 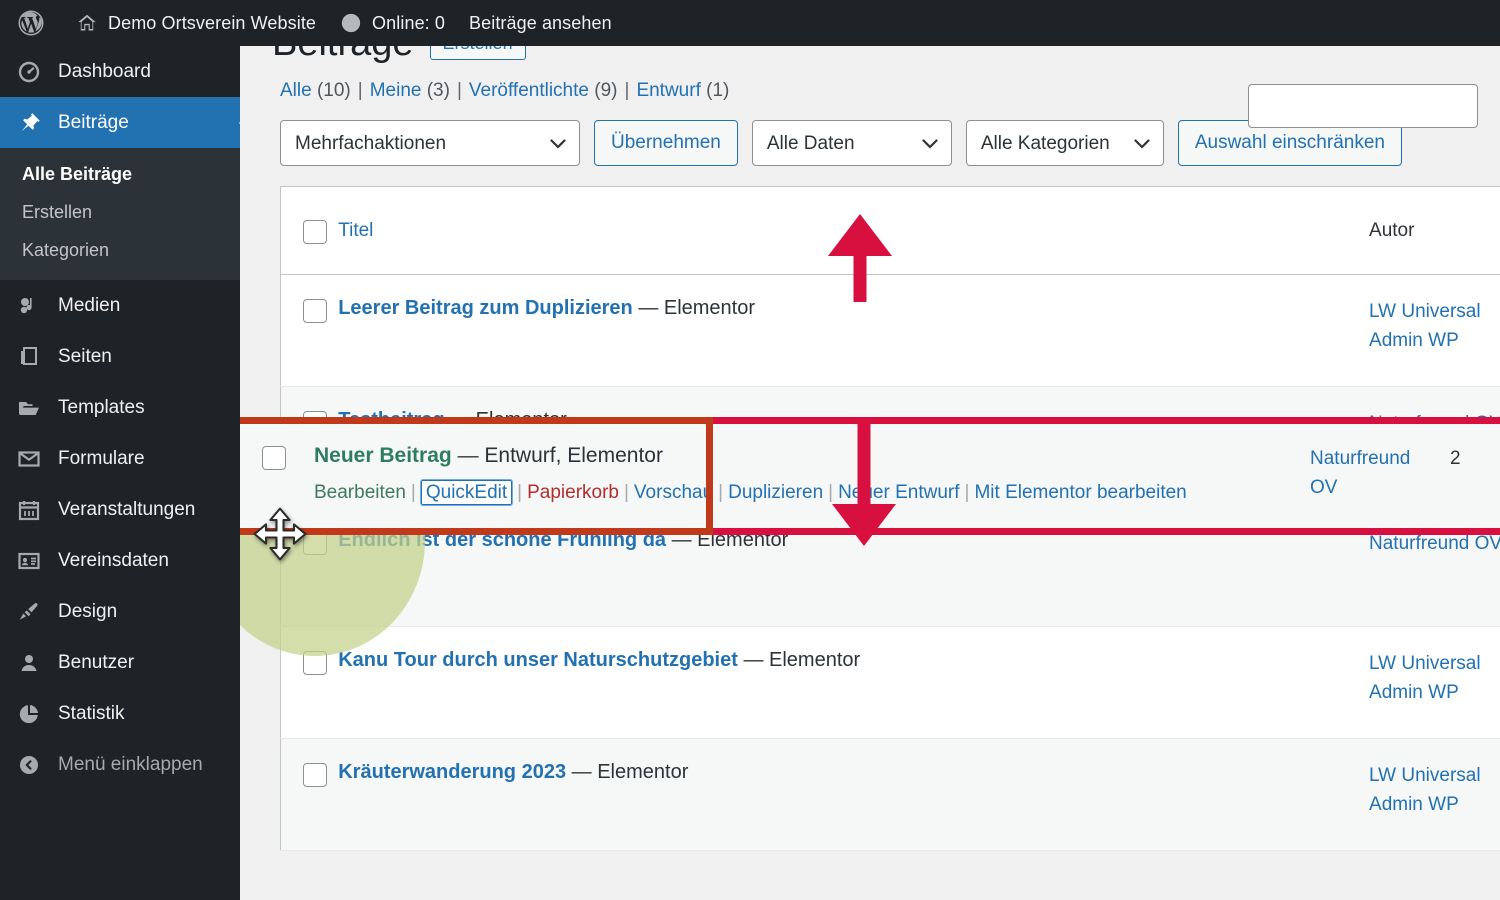 I want to click on sidebar-item-formulare: Formulare, so click(x=120, y=458).